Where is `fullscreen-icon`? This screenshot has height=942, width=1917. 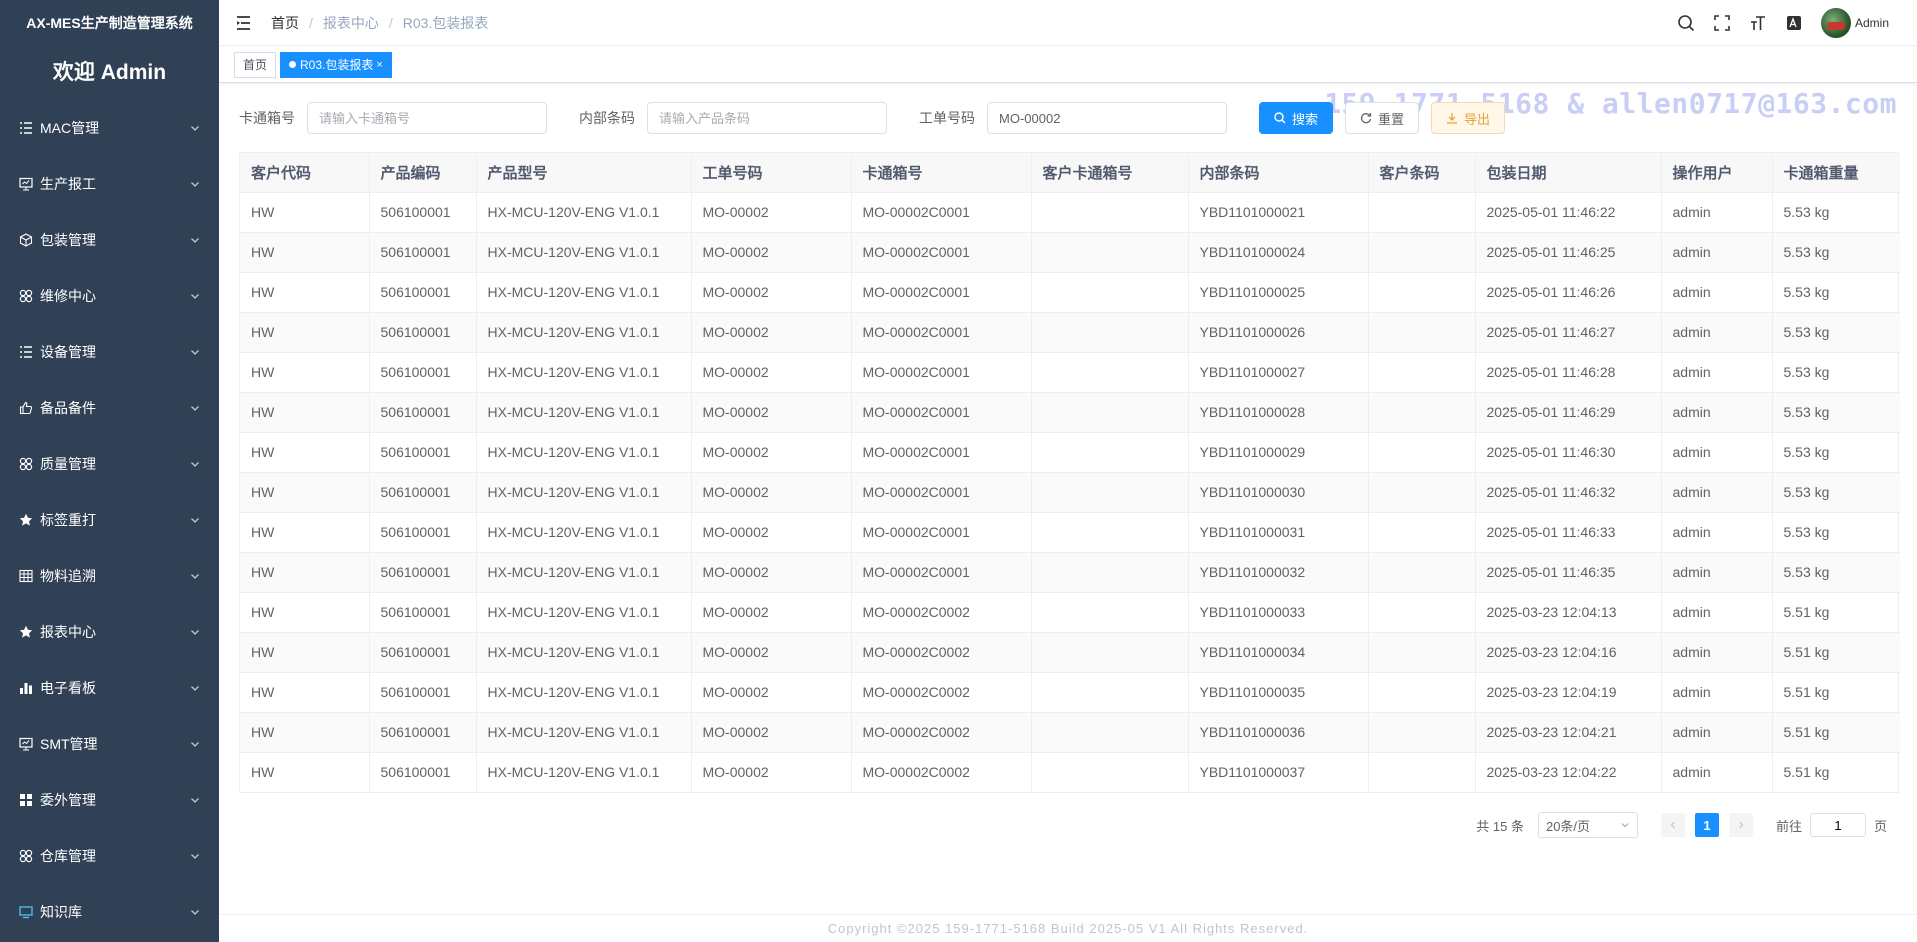 fullscreen-icon is located at coordinates (1722, 23).